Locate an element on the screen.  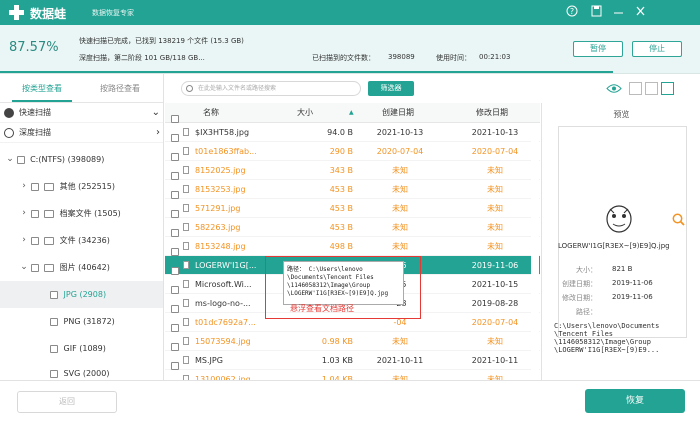
grid-view-icon is located at coordinates (635, 88).